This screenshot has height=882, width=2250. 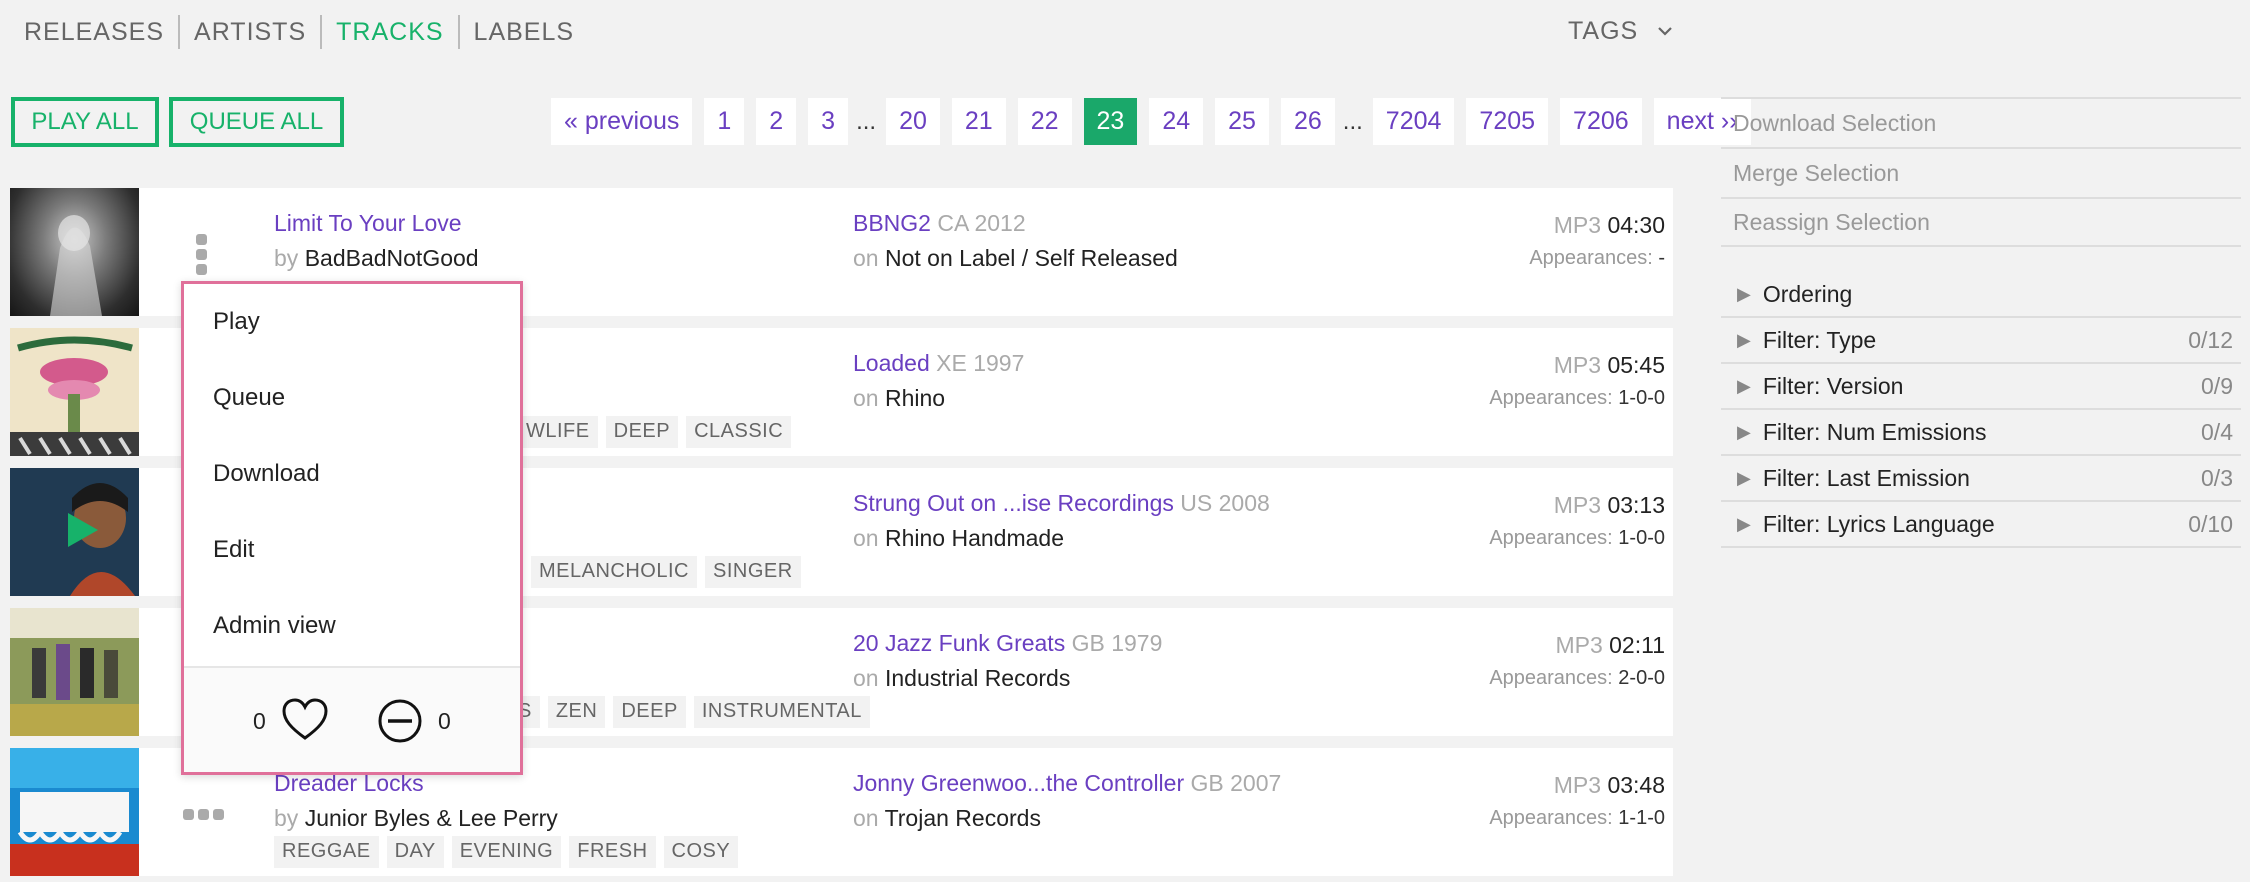 What do you see at coordinates (415, 852) in the screenshot?
I see `tag: DAY` at bounding box center [415, 852].